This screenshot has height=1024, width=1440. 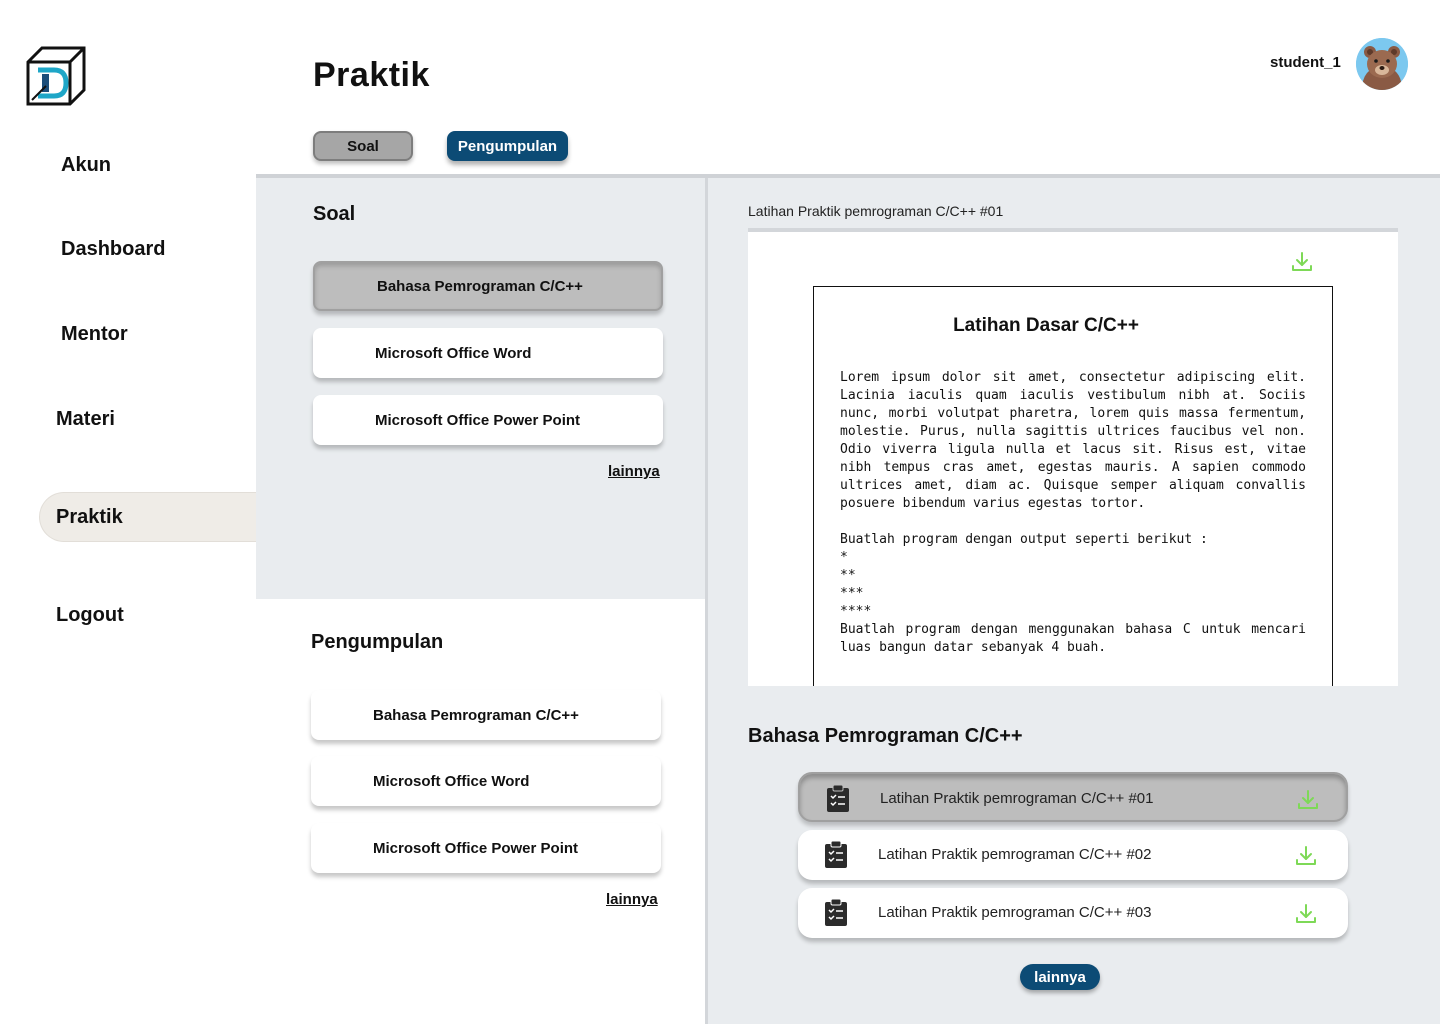 I want to click on pengumpulan-item-word: Microsoft Office Word, so click(x=486, y=781).